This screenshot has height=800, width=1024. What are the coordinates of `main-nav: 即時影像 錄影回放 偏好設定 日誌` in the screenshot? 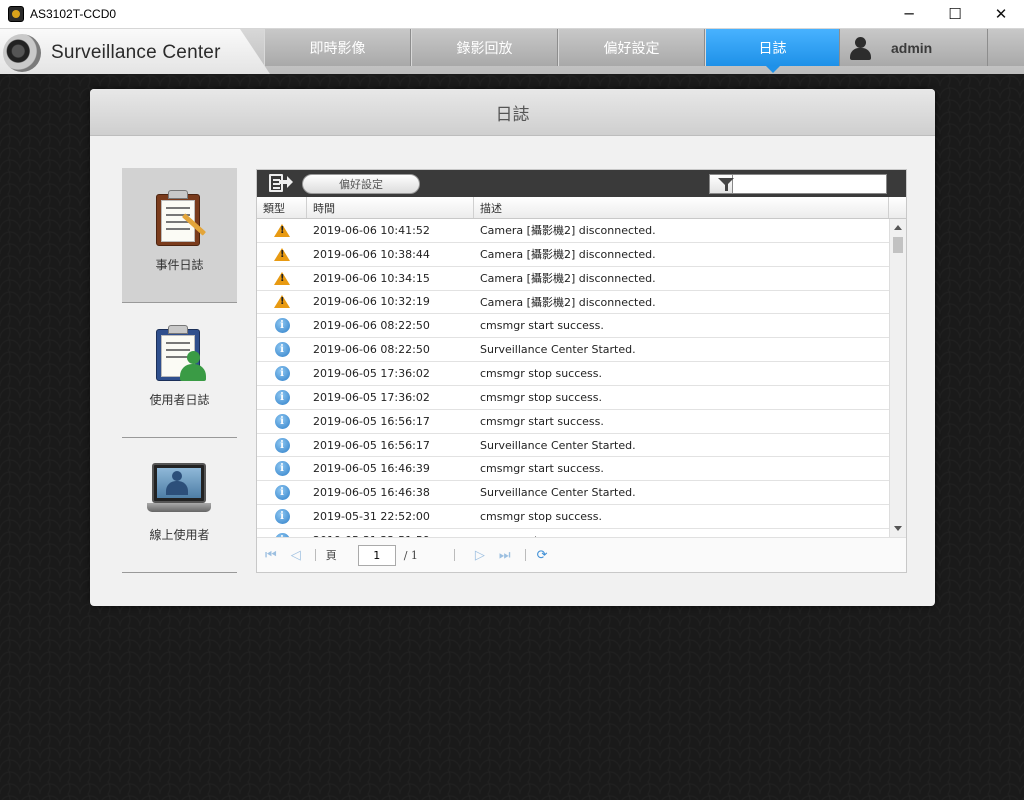 It's located at (552, 51).